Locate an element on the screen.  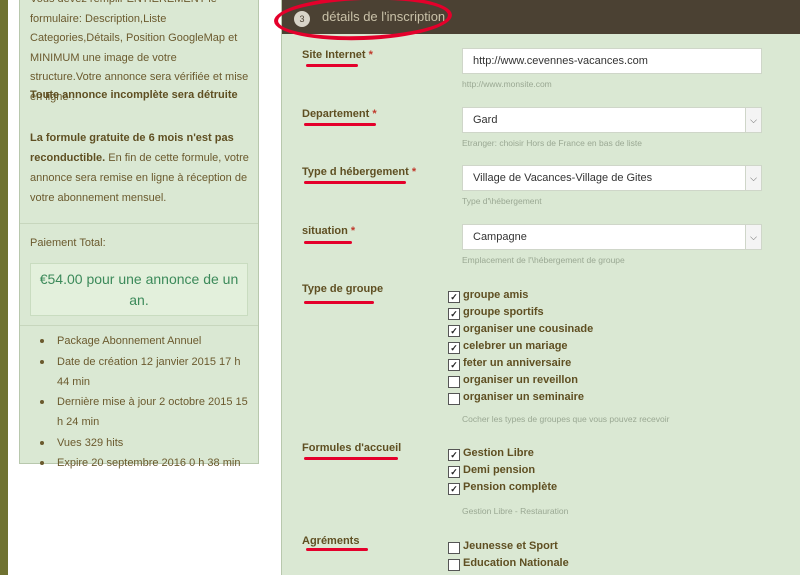
situation-hint: Emplacement de l'\hébergement de groupe is located at coordinates (543, 260).